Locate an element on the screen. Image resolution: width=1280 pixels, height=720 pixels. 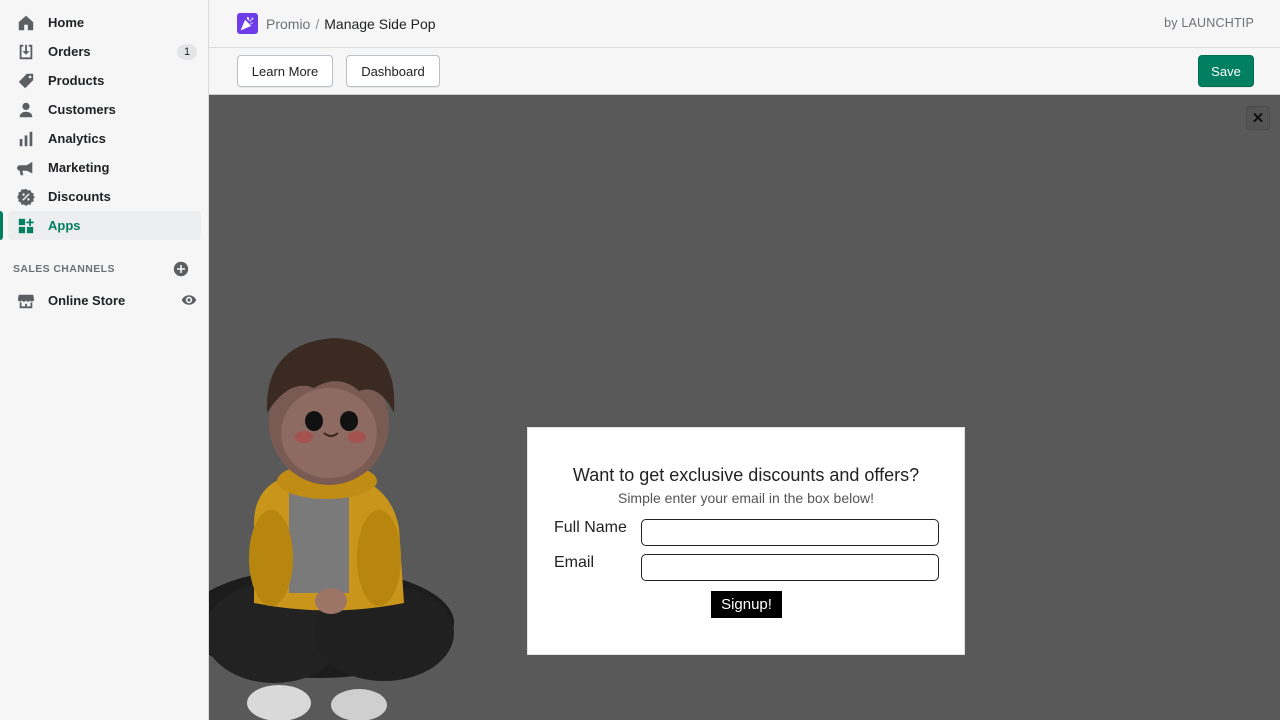
sidebar-item-label: Customers is located at coordinates (82, 109).